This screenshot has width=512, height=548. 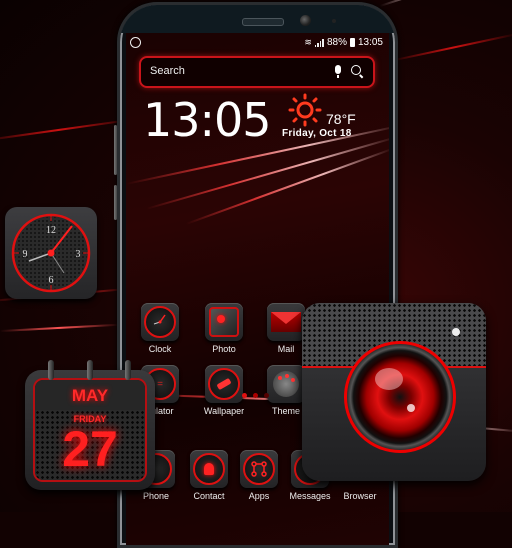 I want to click on apps-icon, so click(x=259, y=469).